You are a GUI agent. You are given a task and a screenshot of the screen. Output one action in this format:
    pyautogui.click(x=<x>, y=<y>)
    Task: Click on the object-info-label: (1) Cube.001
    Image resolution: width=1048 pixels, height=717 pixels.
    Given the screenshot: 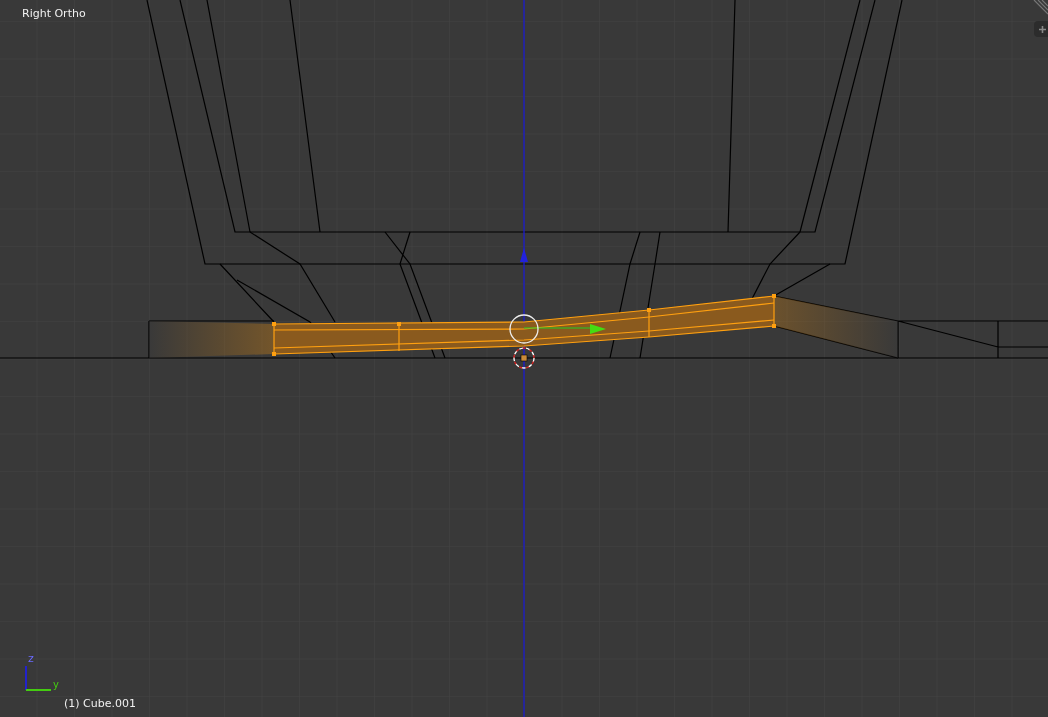 What is the action you would take?
    pyautogui.click(x=100, y=704)
    